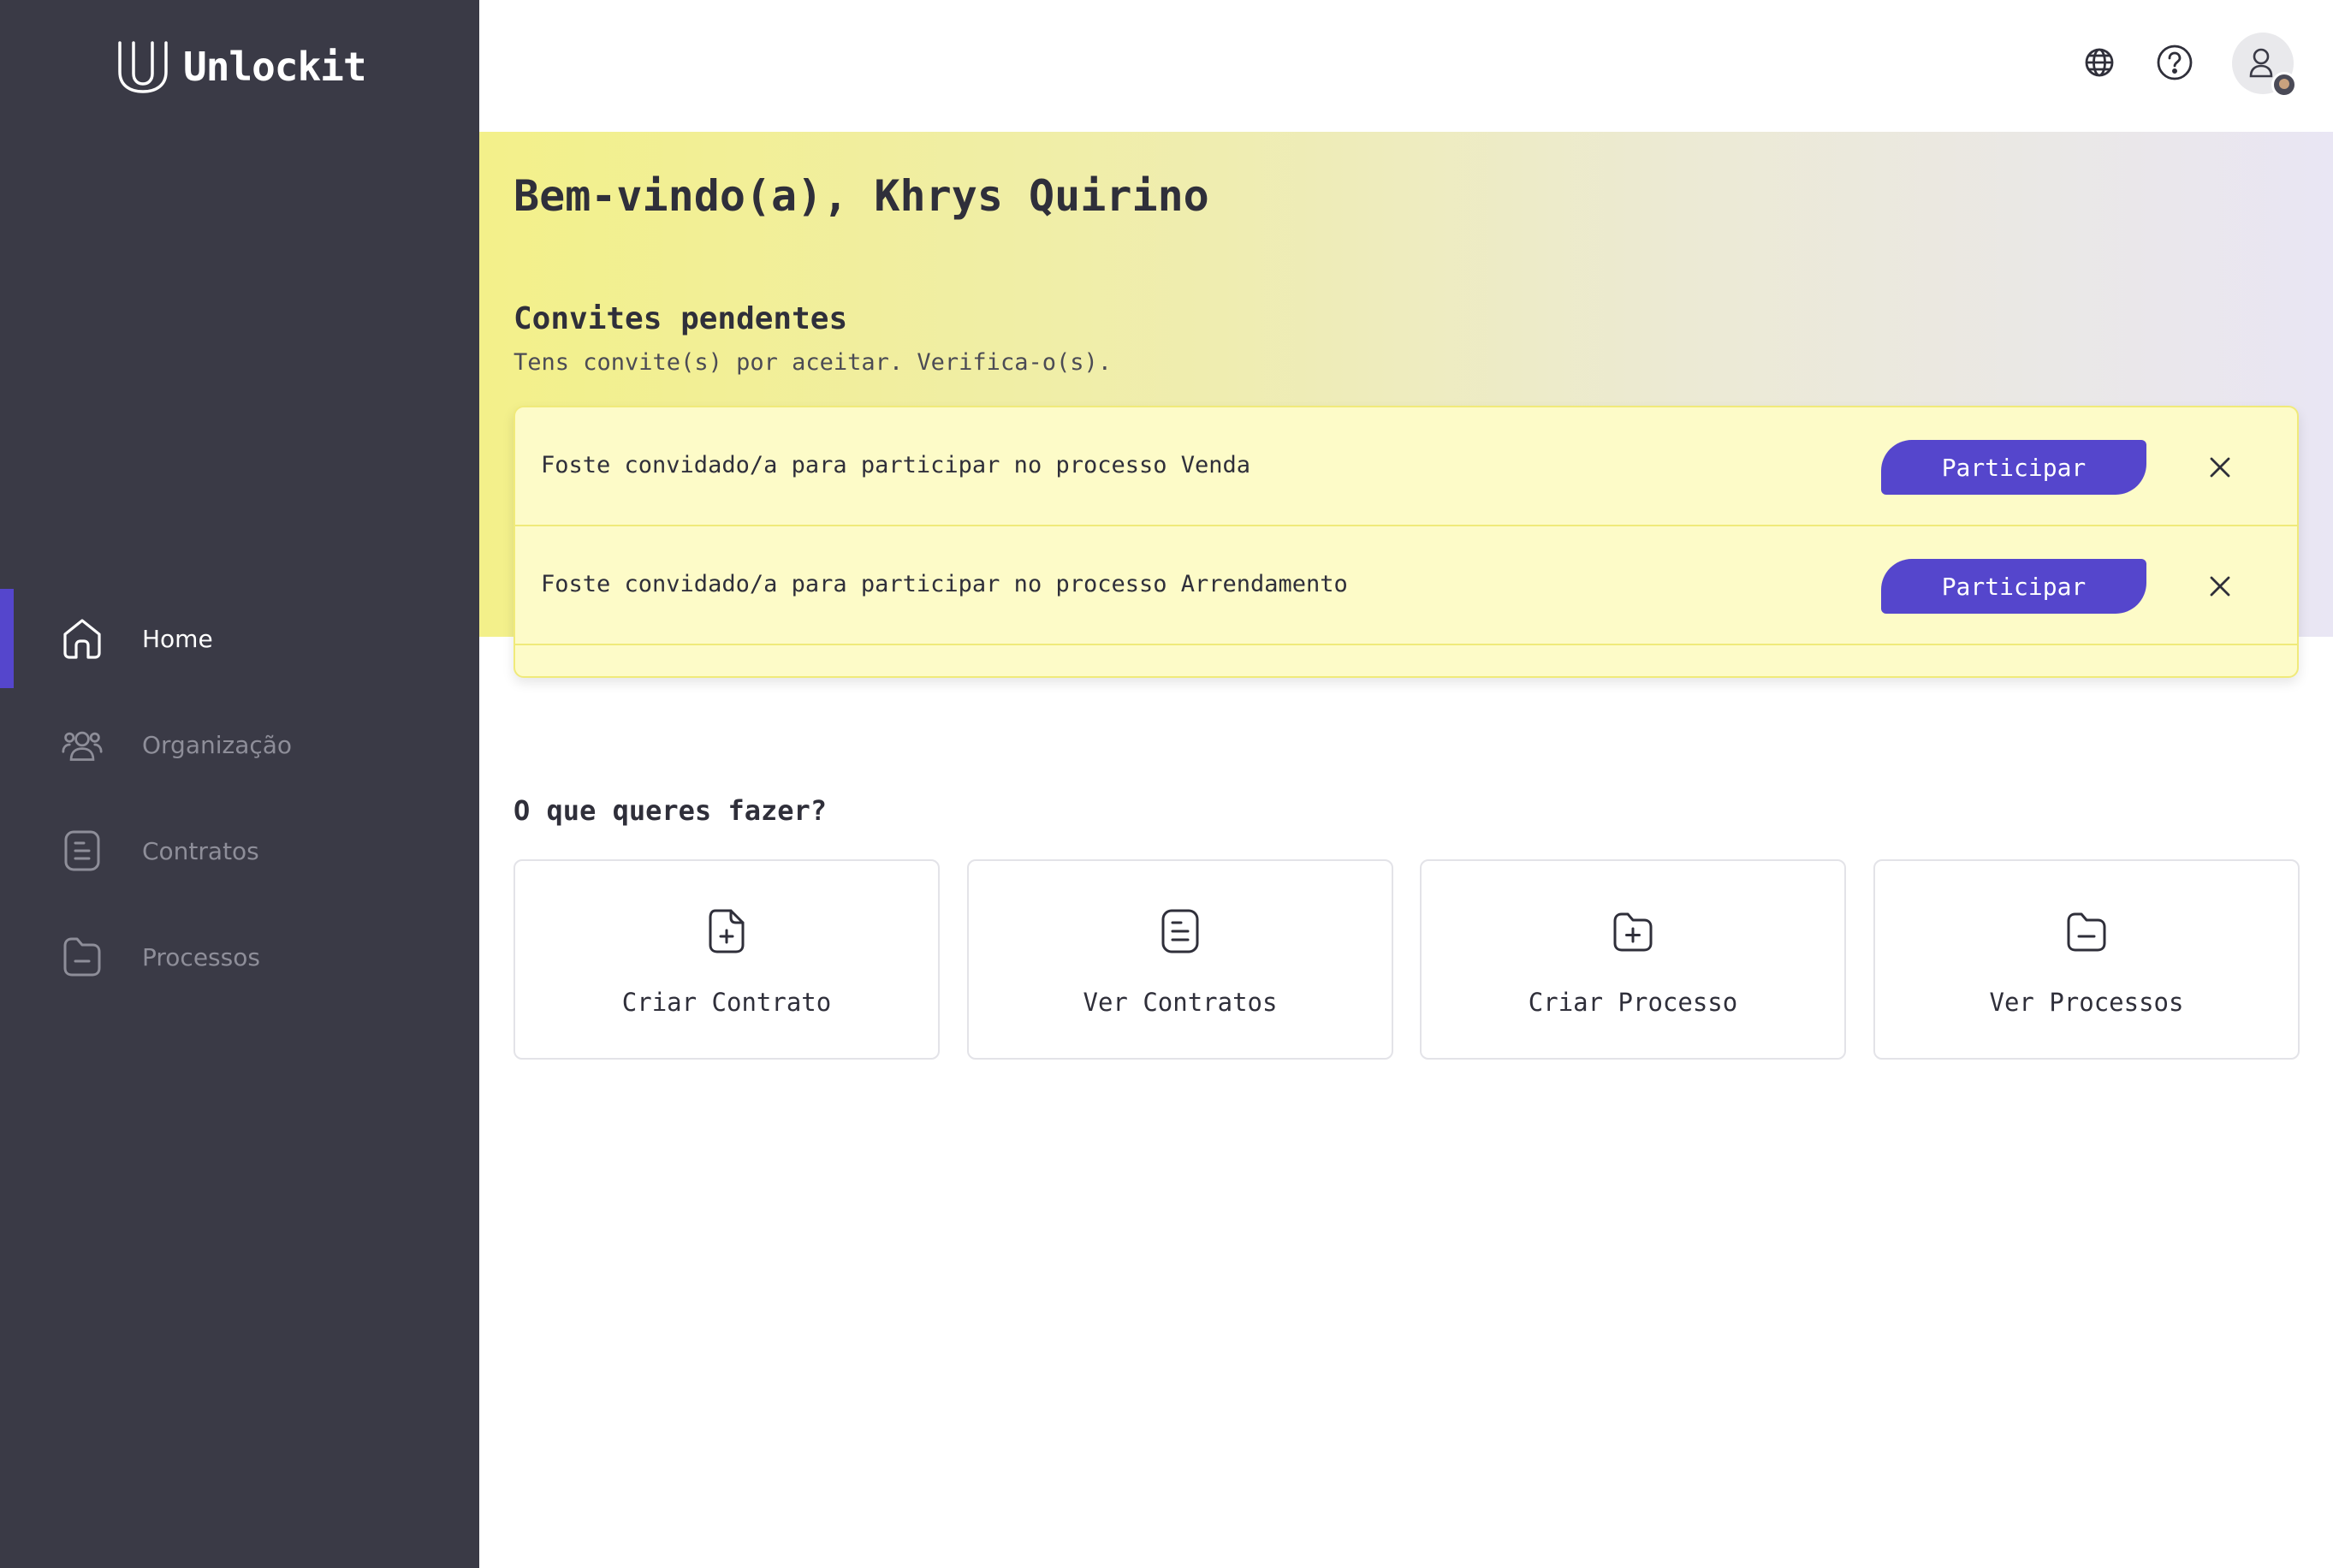  I want to click on sidebar-item-processos: Processos, so click(239, 957).